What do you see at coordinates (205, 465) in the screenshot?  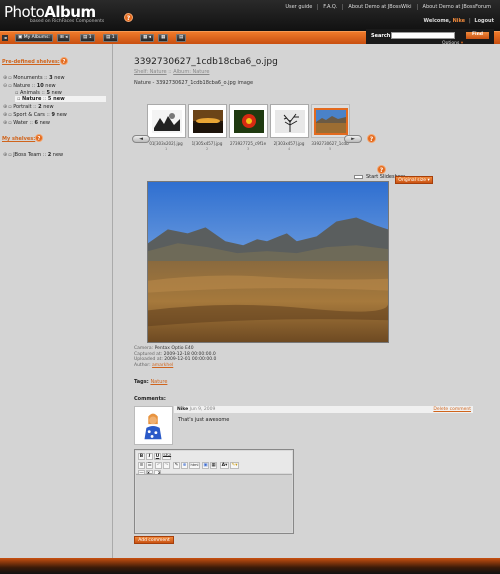 I see `image-icon: ▣` at bounding box center [205, 465].